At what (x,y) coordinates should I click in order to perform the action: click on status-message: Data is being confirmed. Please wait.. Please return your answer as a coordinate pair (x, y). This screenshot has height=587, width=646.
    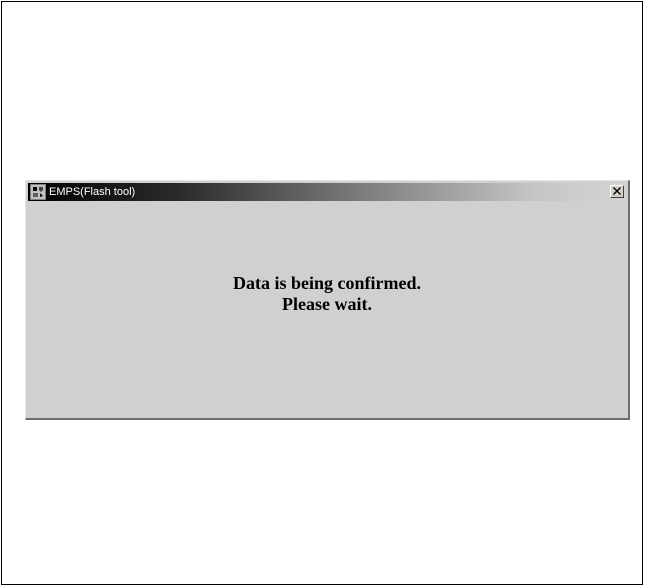
    Looking at the image, I should click on (327, 294).